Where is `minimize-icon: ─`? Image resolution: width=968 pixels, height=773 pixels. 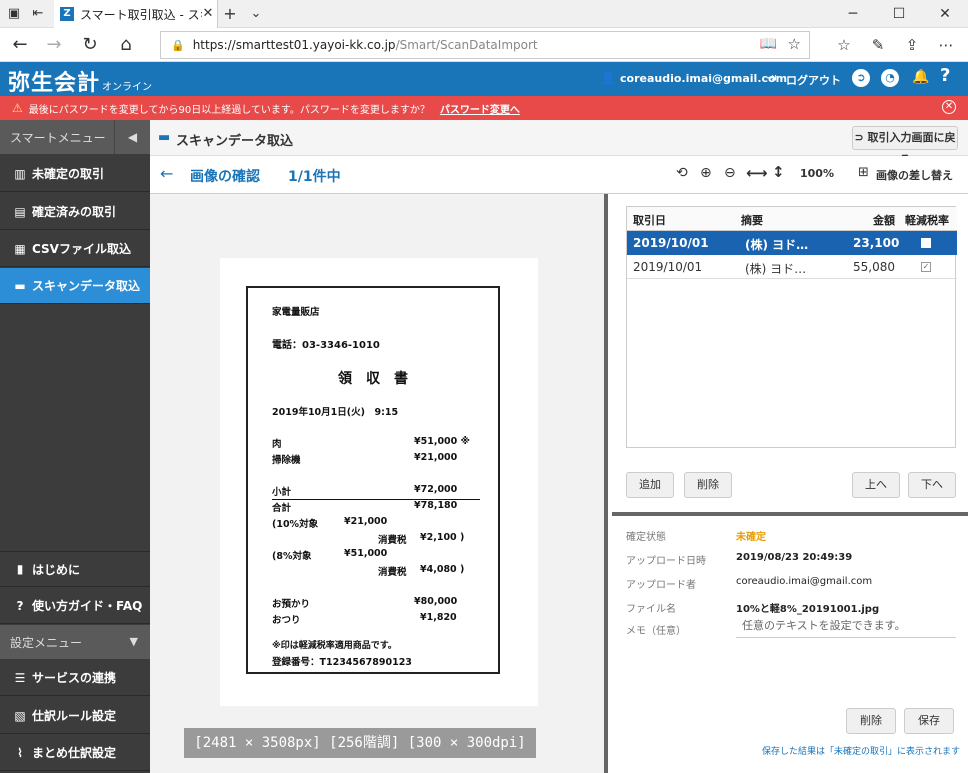
minimize-icon: ─ is located at coordinates (853, 14).